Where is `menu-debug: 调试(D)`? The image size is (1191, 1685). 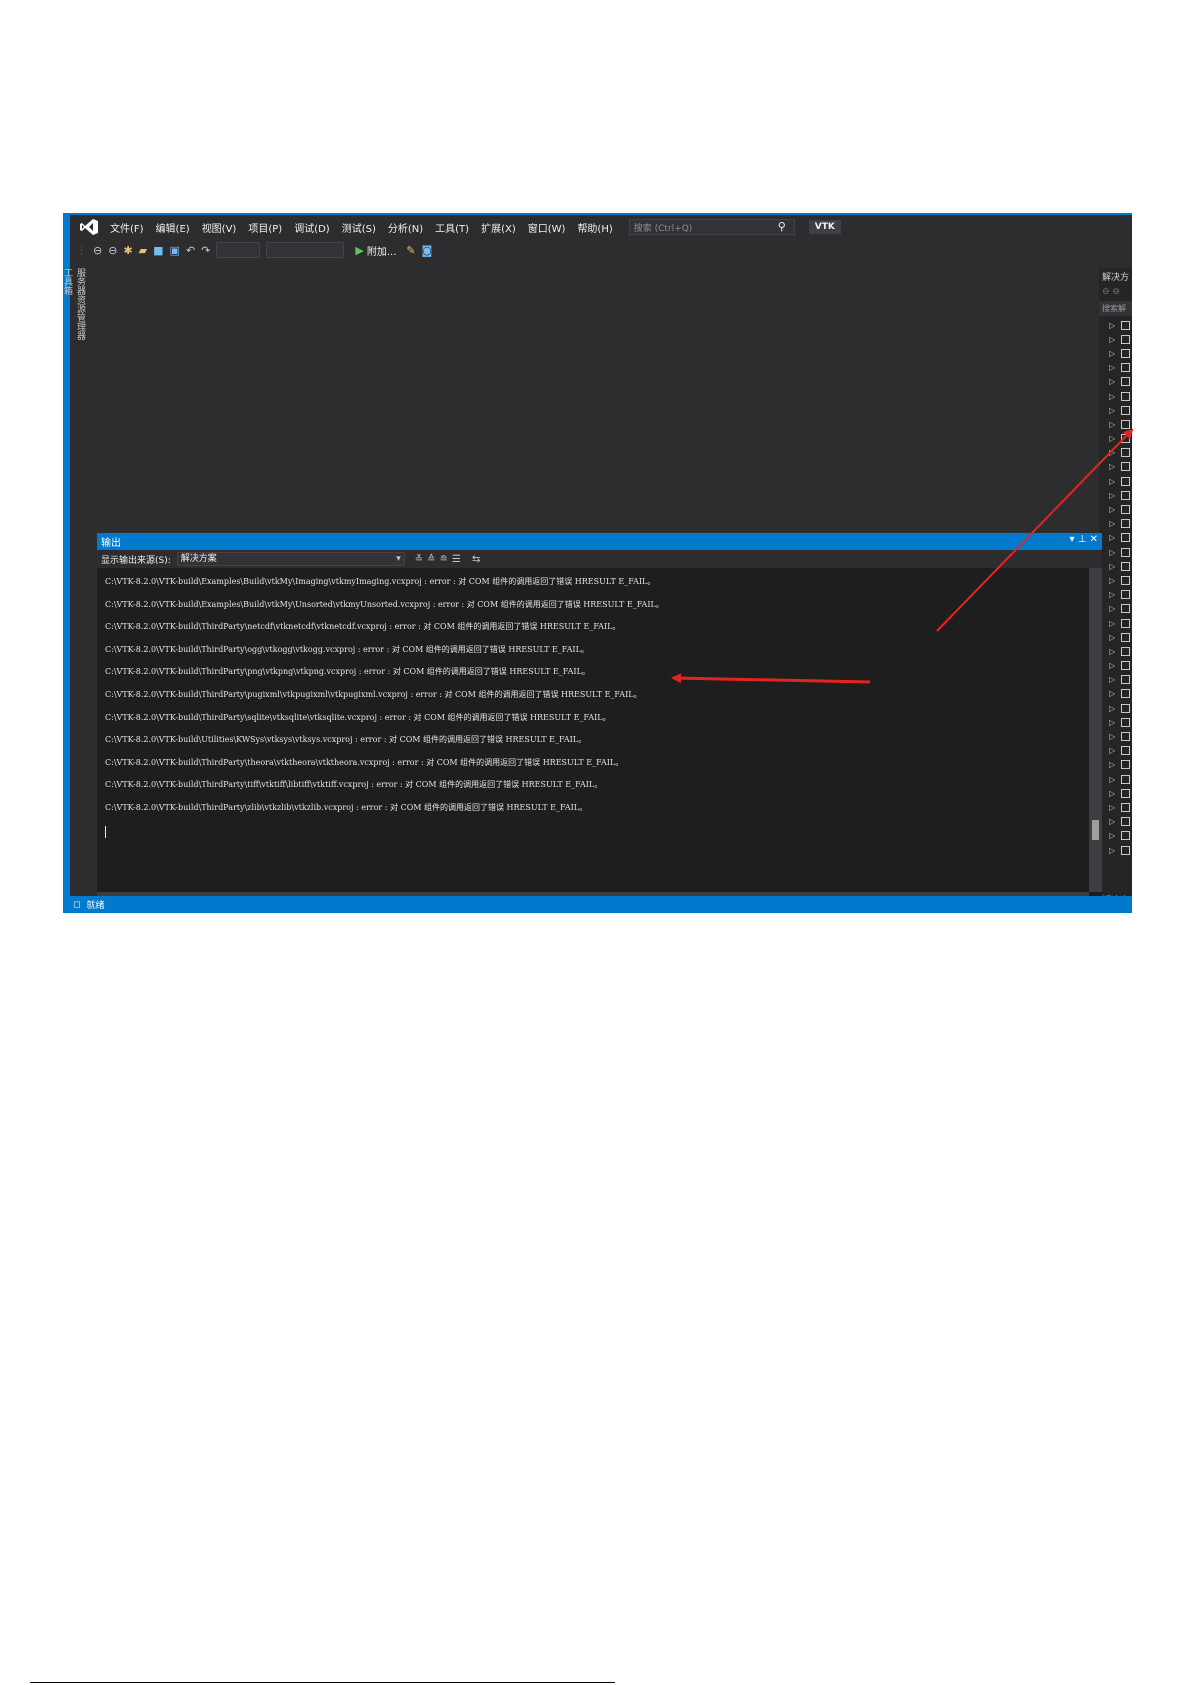 menu-debug: 调试(D) is located at coordinates (314, 227).